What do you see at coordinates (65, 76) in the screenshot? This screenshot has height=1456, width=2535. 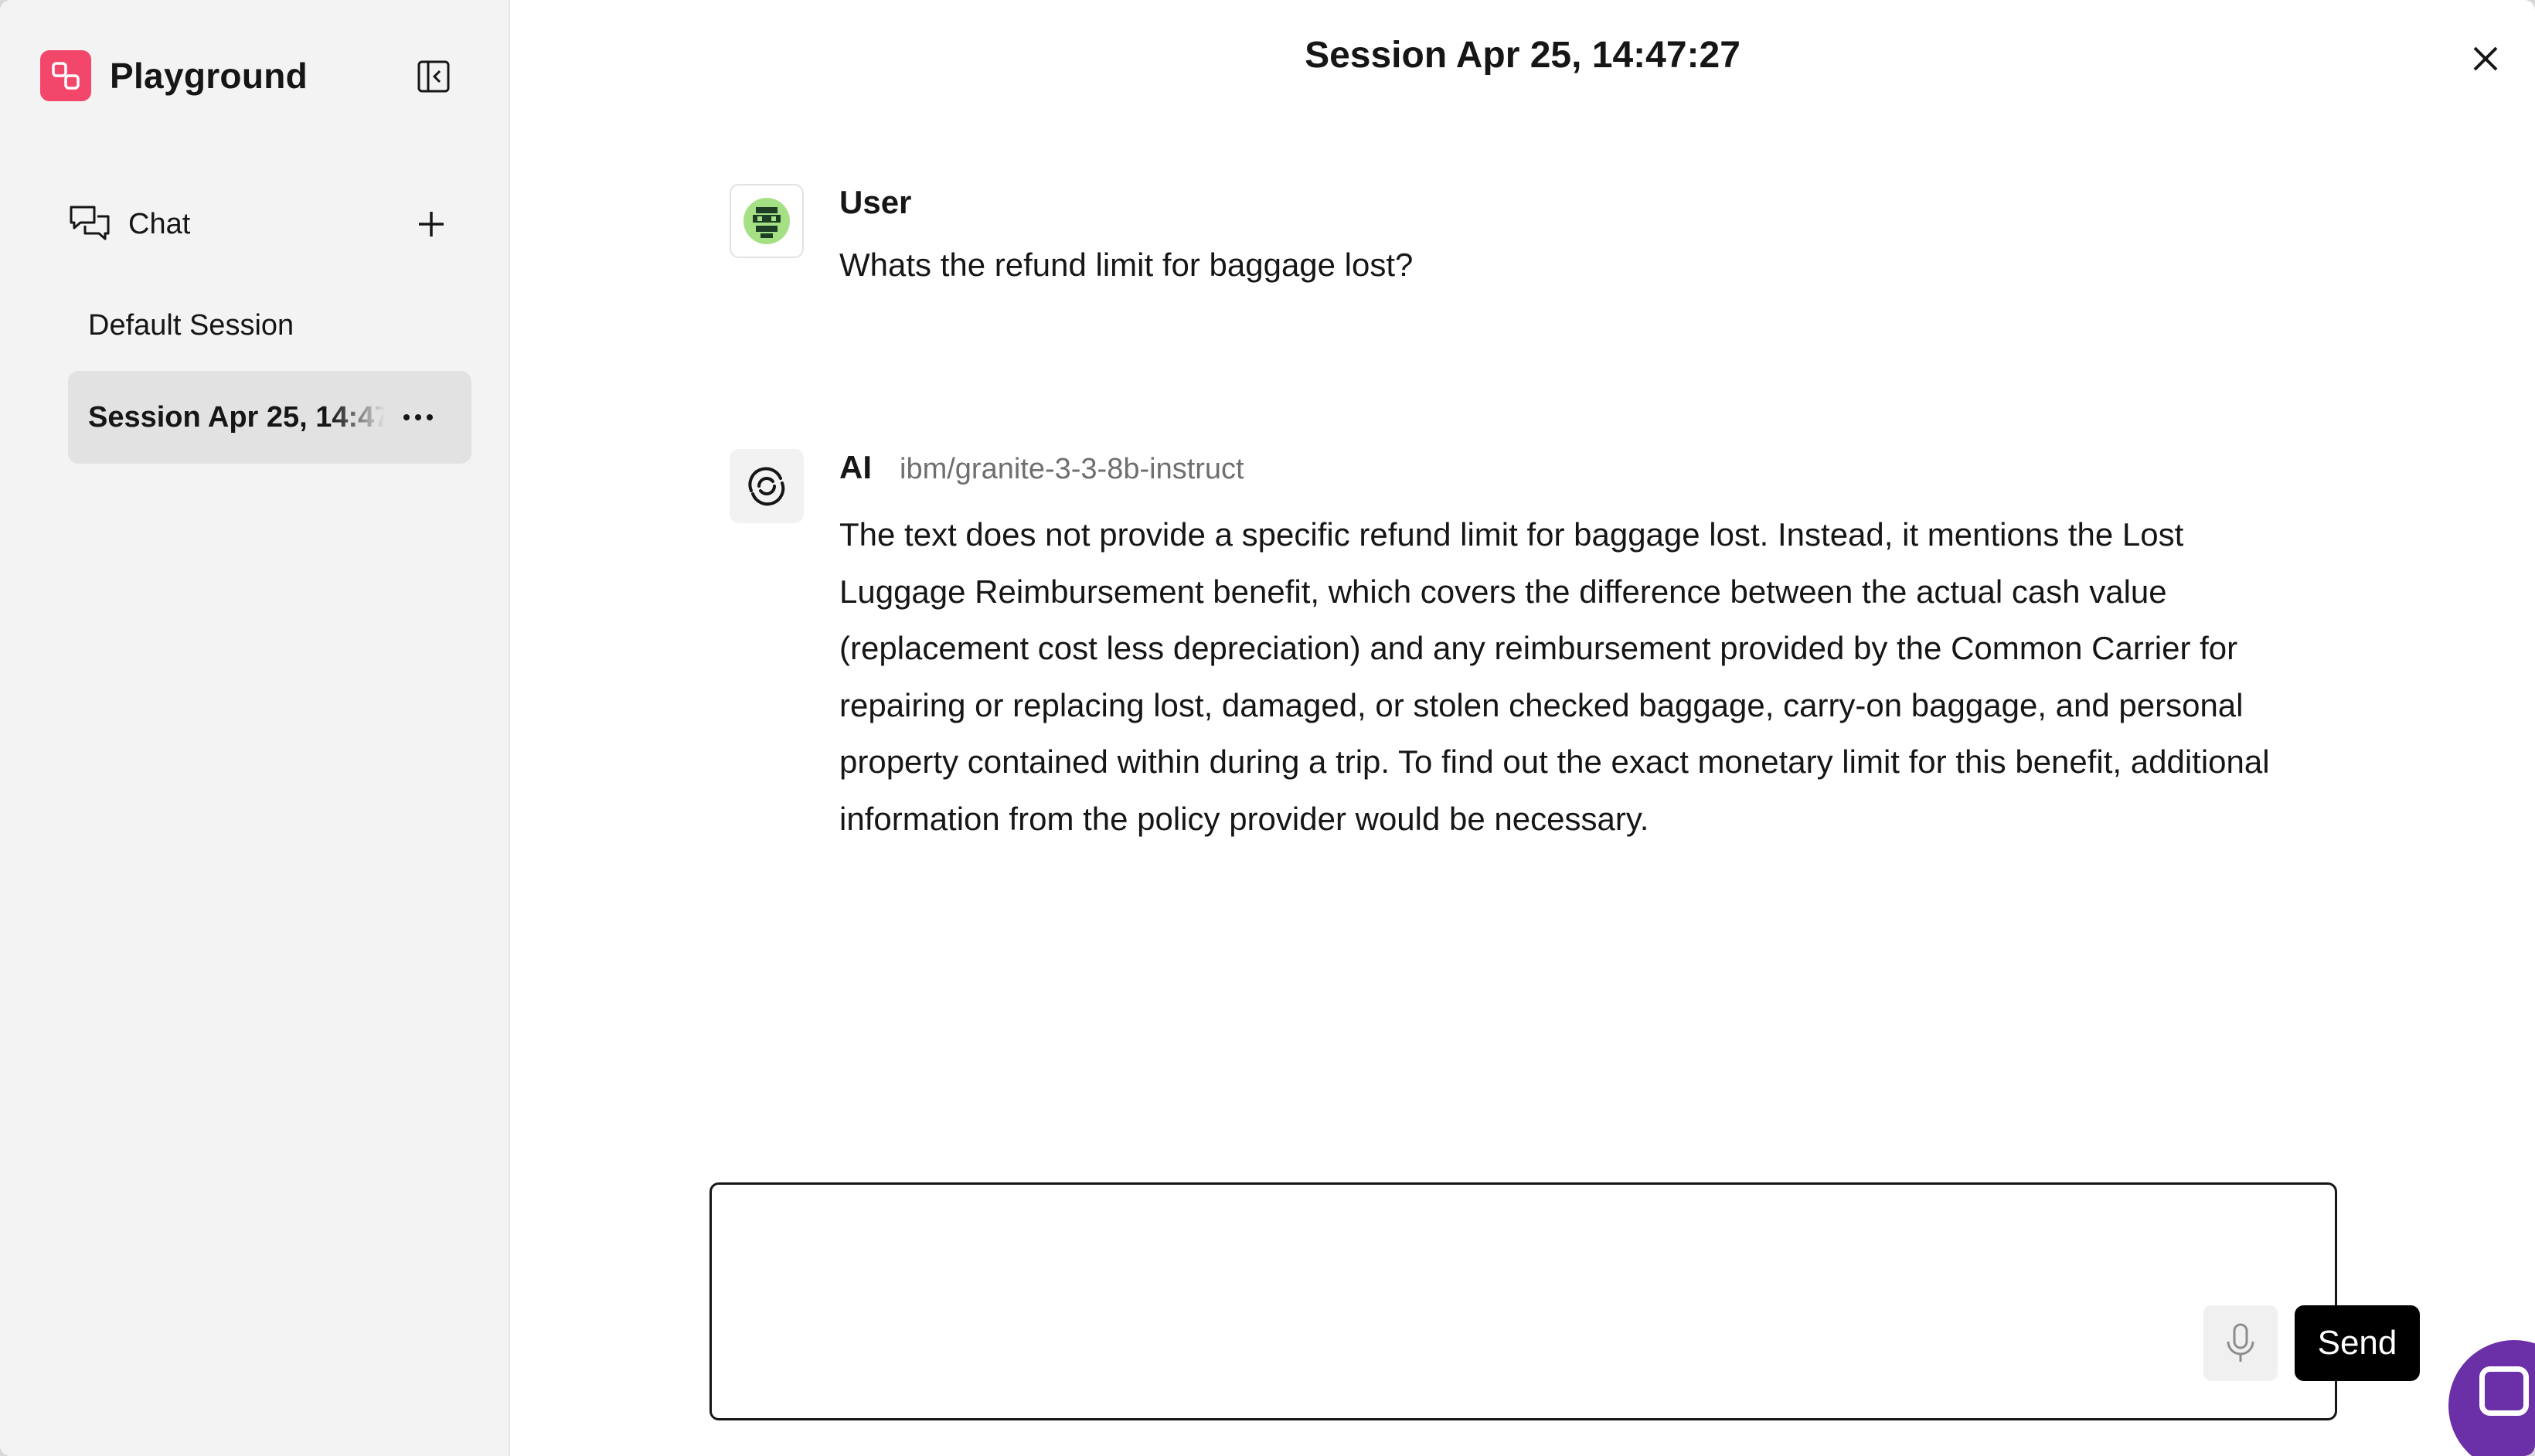 I see `playground-logo-icon` at bounding box center [65, 76].